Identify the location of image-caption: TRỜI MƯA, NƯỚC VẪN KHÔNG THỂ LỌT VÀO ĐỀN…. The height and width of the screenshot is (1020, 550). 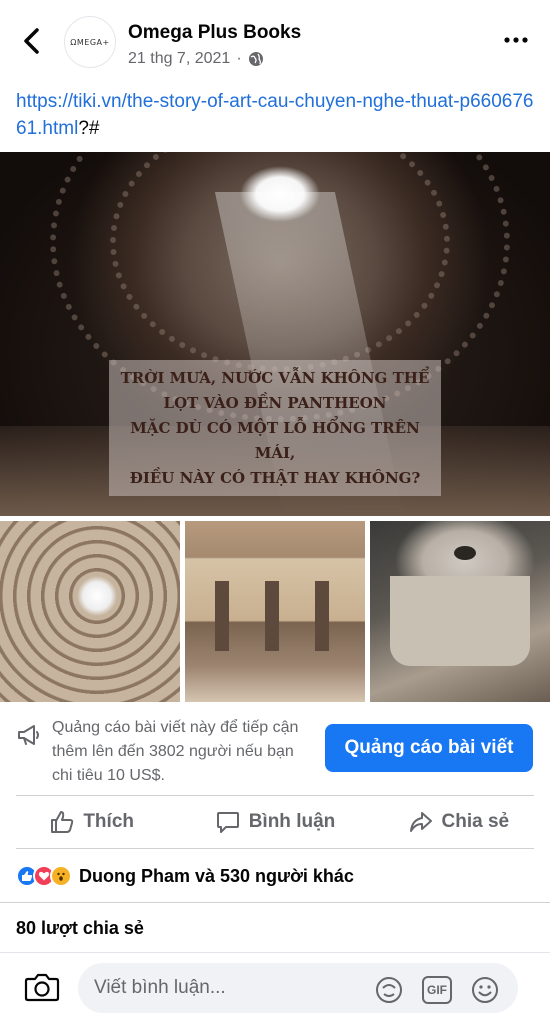
(275, 427).